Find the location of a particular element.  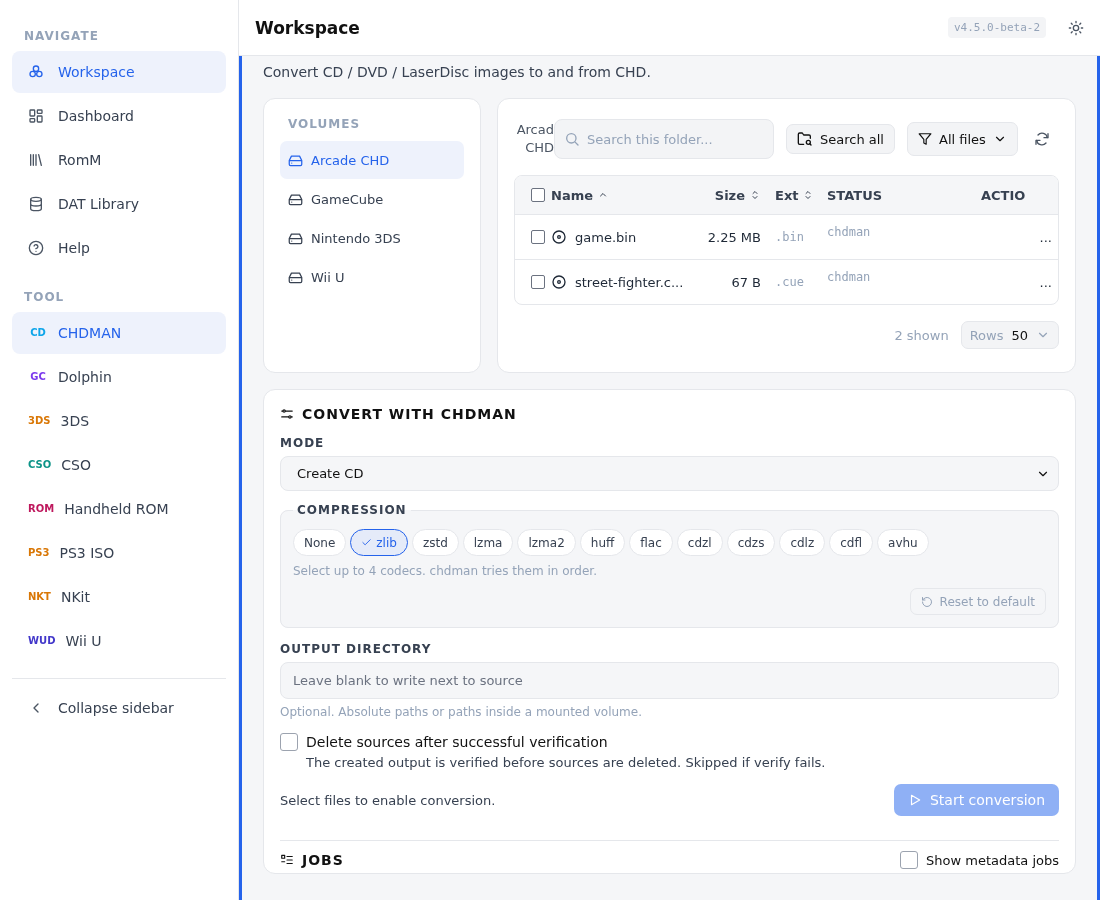

sidebar-item: DAT Library is located at coordinates (119, 204).